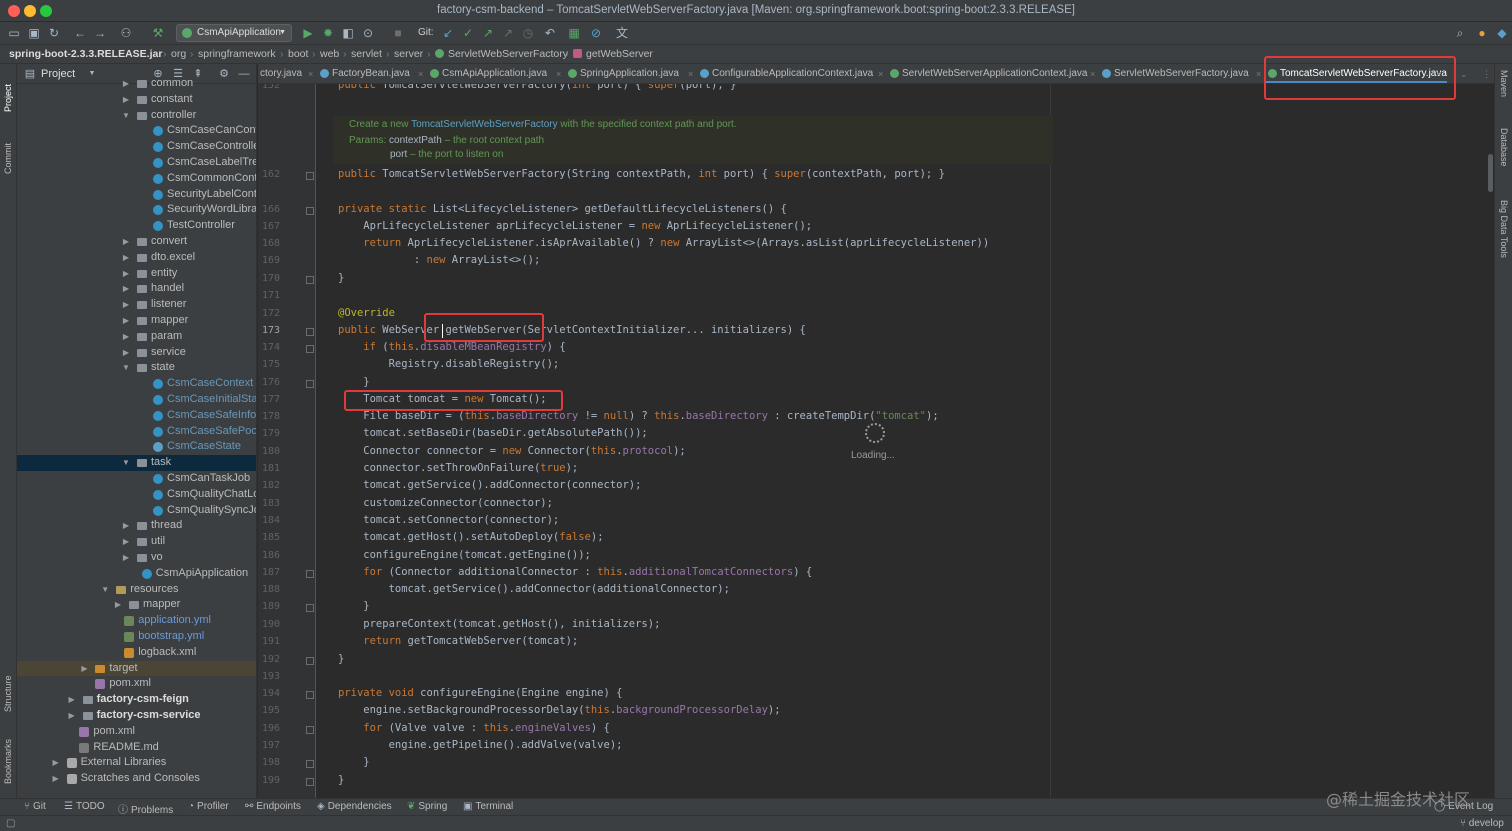  Describe the element at coordinates (487, 73) in the screenshot. I see `editor-tab: CsmApiApplication.java` at that location.